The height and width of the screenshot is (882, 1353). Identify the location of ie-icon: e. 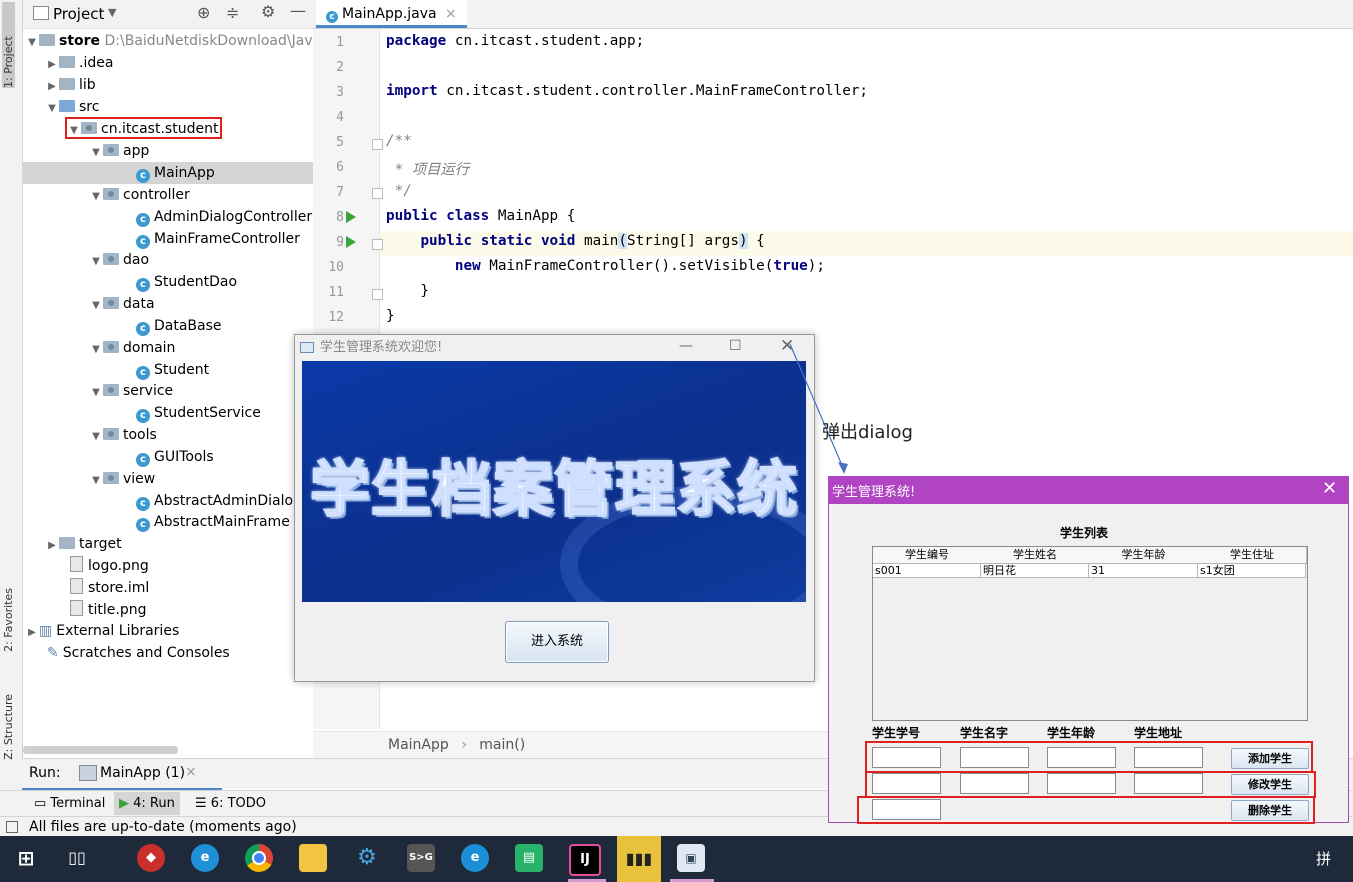
(475, 858).